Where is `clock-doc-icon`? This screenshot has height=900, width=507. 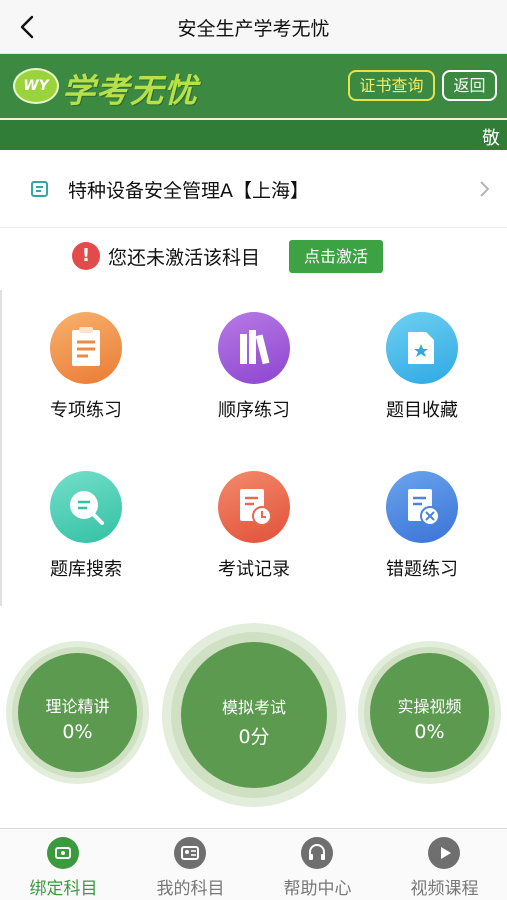 clock-doc-icon is located at coordinates (254, 507).